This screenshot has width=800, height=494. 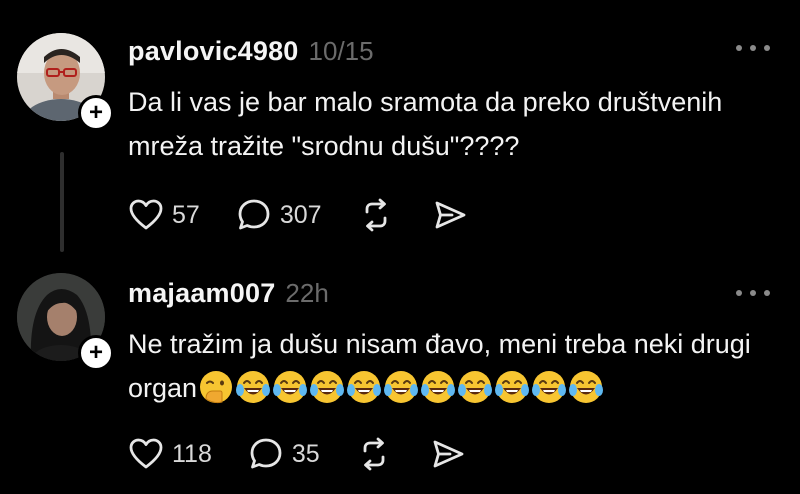 I want to click on thread-line, so click(x=62, y=202).